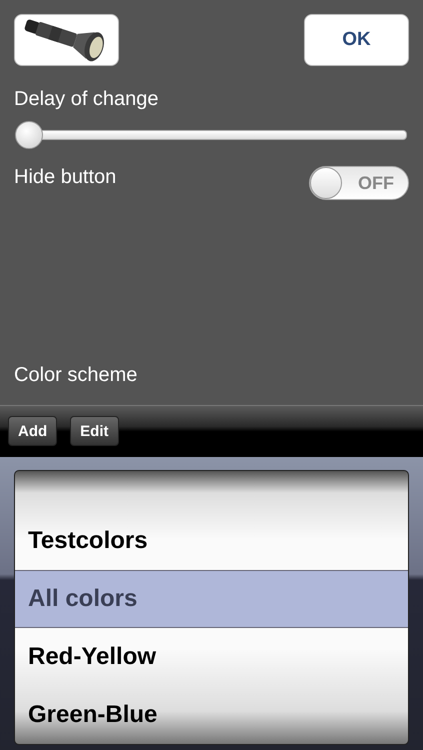  I want to click on picker-item: Testcolors, so click(211, 541).